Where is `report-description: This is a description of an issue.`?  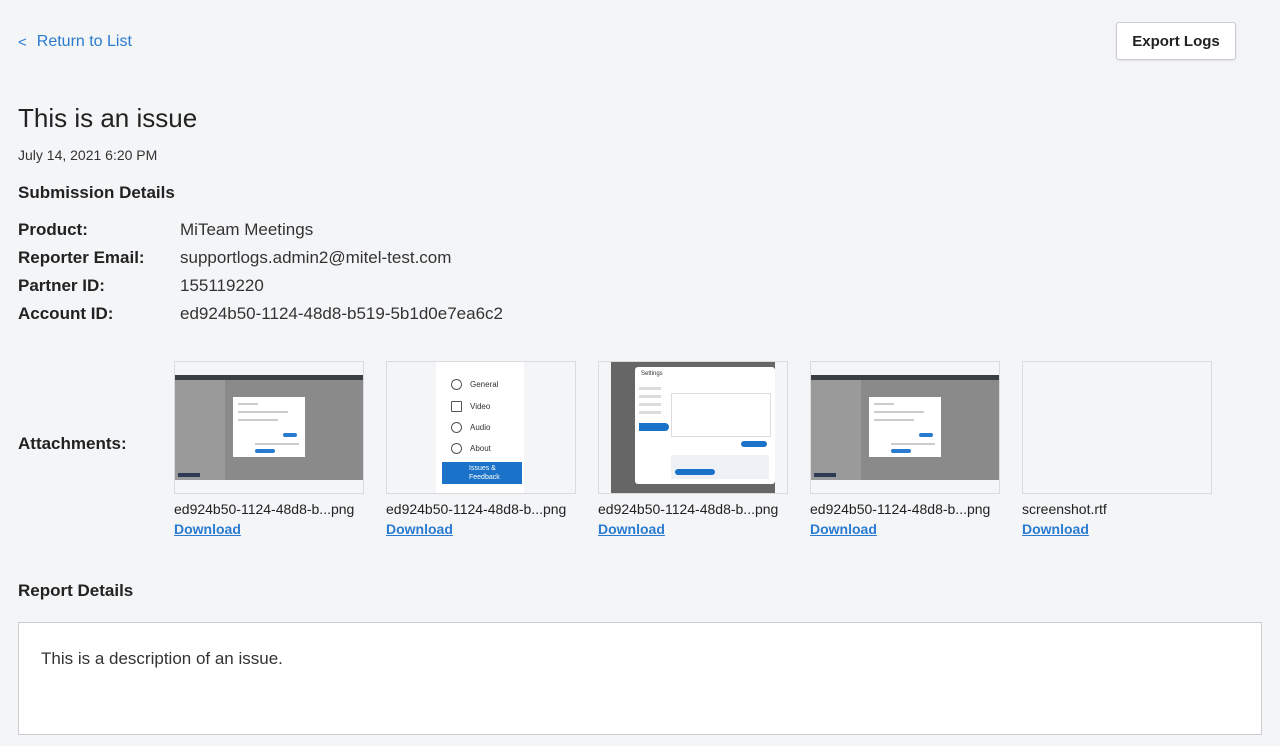
report-description: This is a description of an issue. is located at coordinates (162, 658).